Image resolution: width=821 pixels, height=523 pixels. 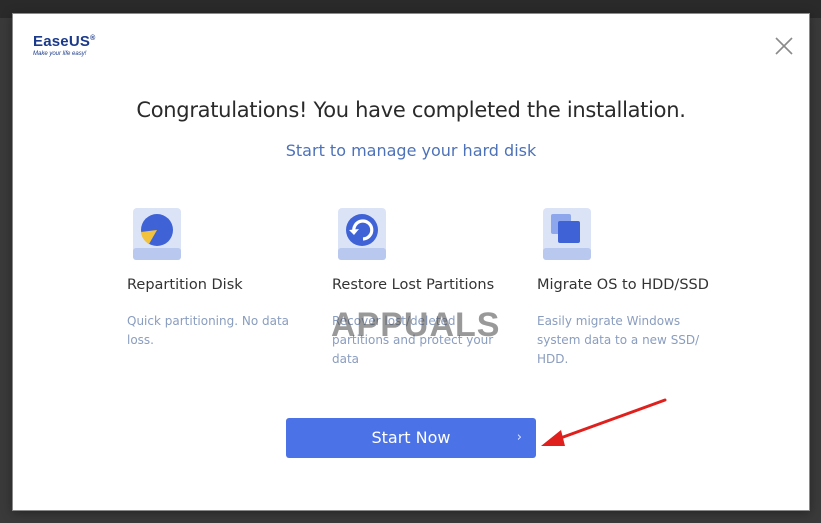 What do you see at coordinates (60, 54) in the screenshot?
I see `logo-tagline: Make your life easy!` at bounding box center [60, 54].